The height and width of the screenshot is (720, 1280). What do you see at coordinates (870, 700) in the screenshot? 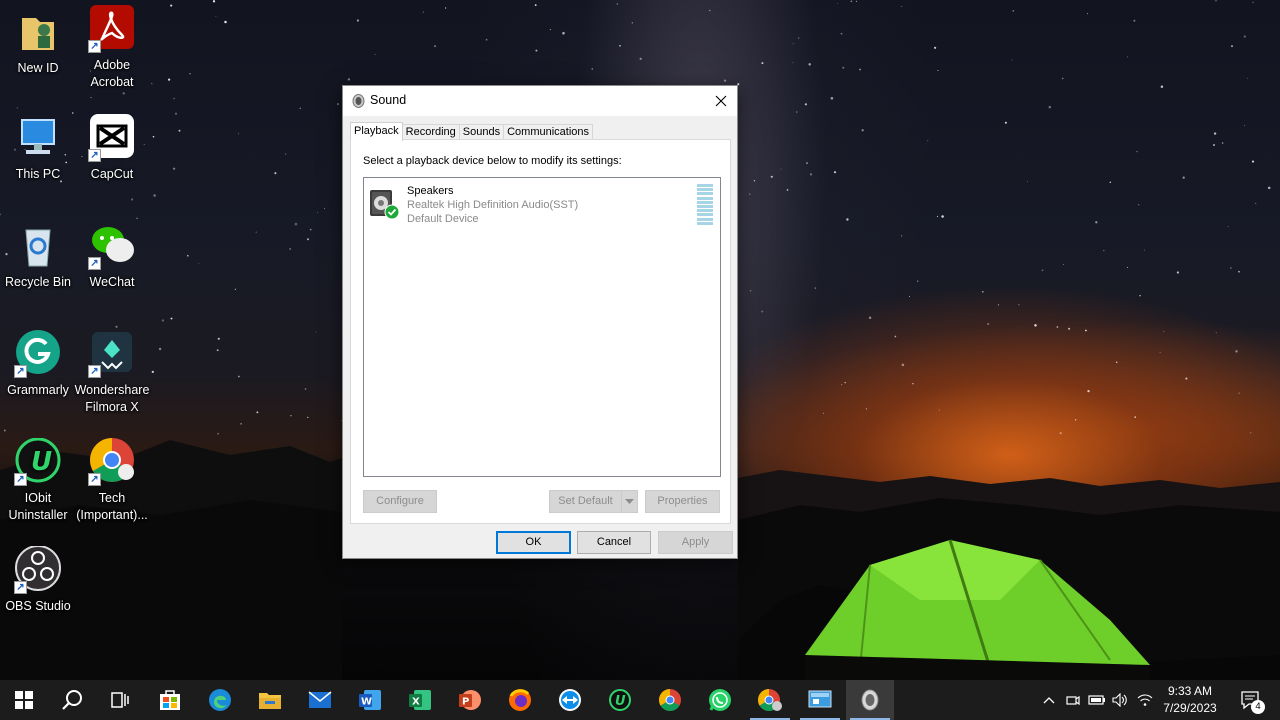
I see `taskbar-sound` at bounding box center [870, 700].